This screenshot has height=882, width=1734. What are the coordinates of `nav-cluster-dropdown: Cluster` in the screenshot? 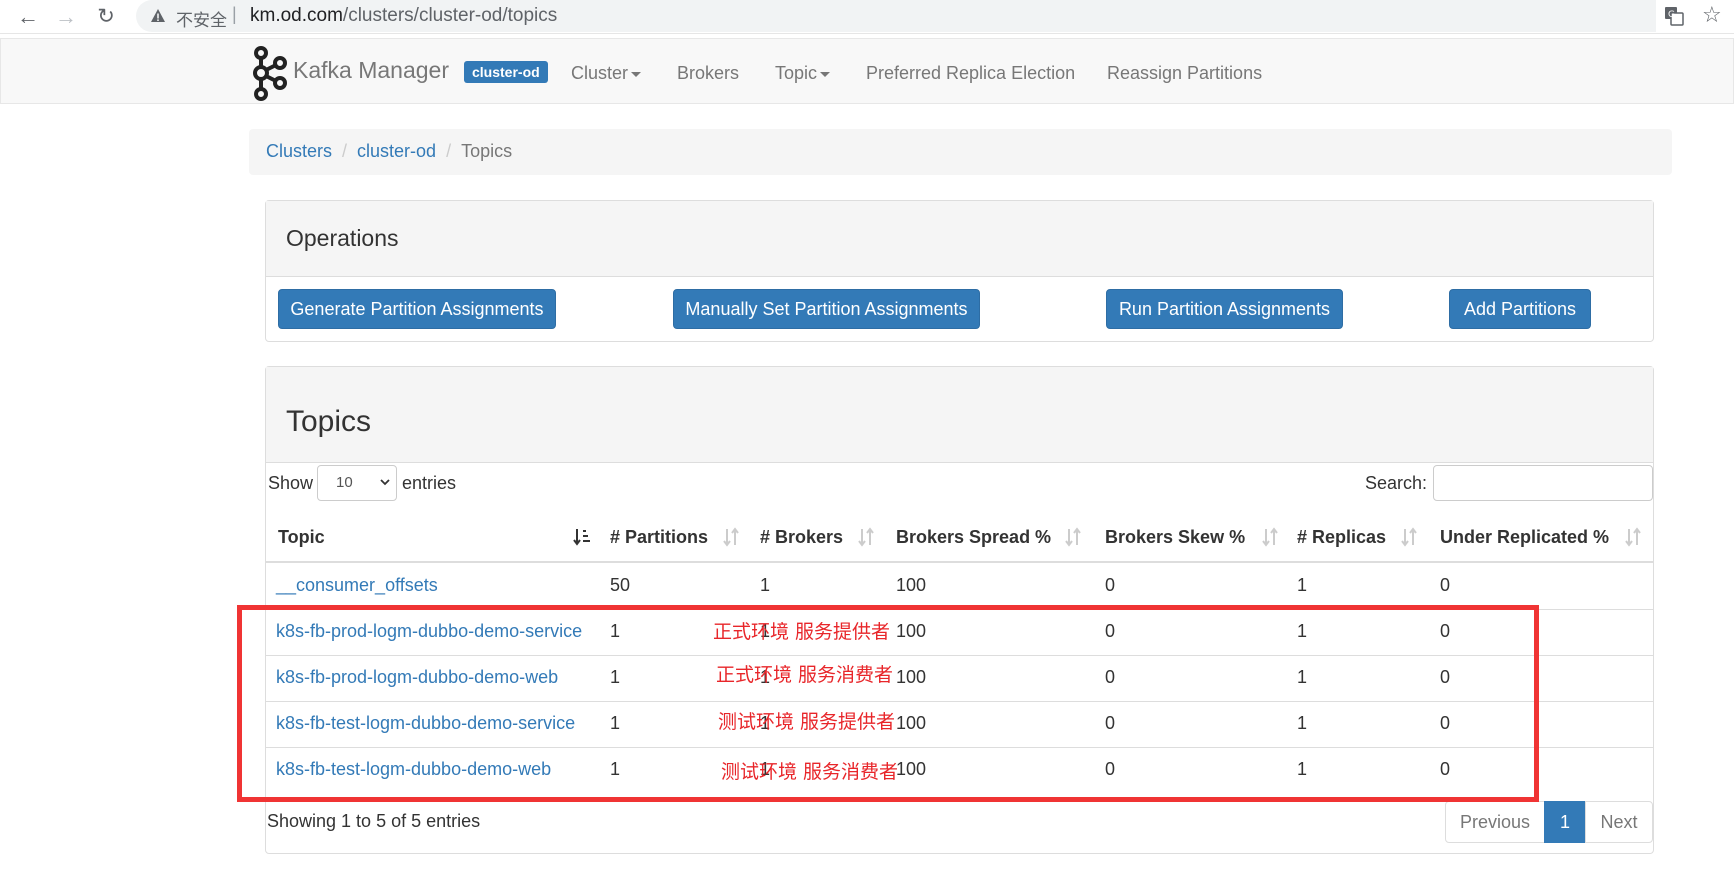 It's located at (606, 73).